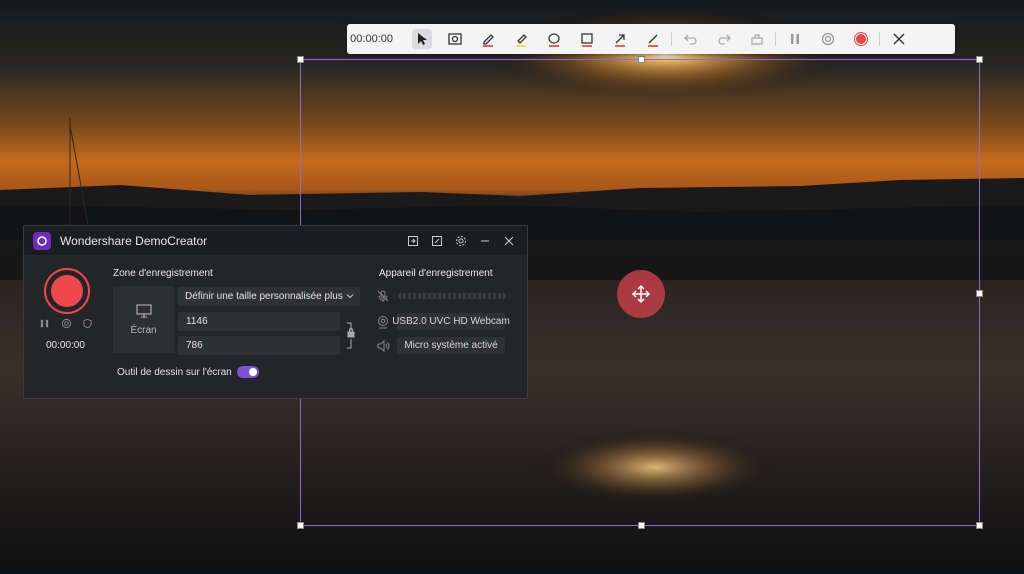  I want to click on highlighter-icon, so click(521, 40).